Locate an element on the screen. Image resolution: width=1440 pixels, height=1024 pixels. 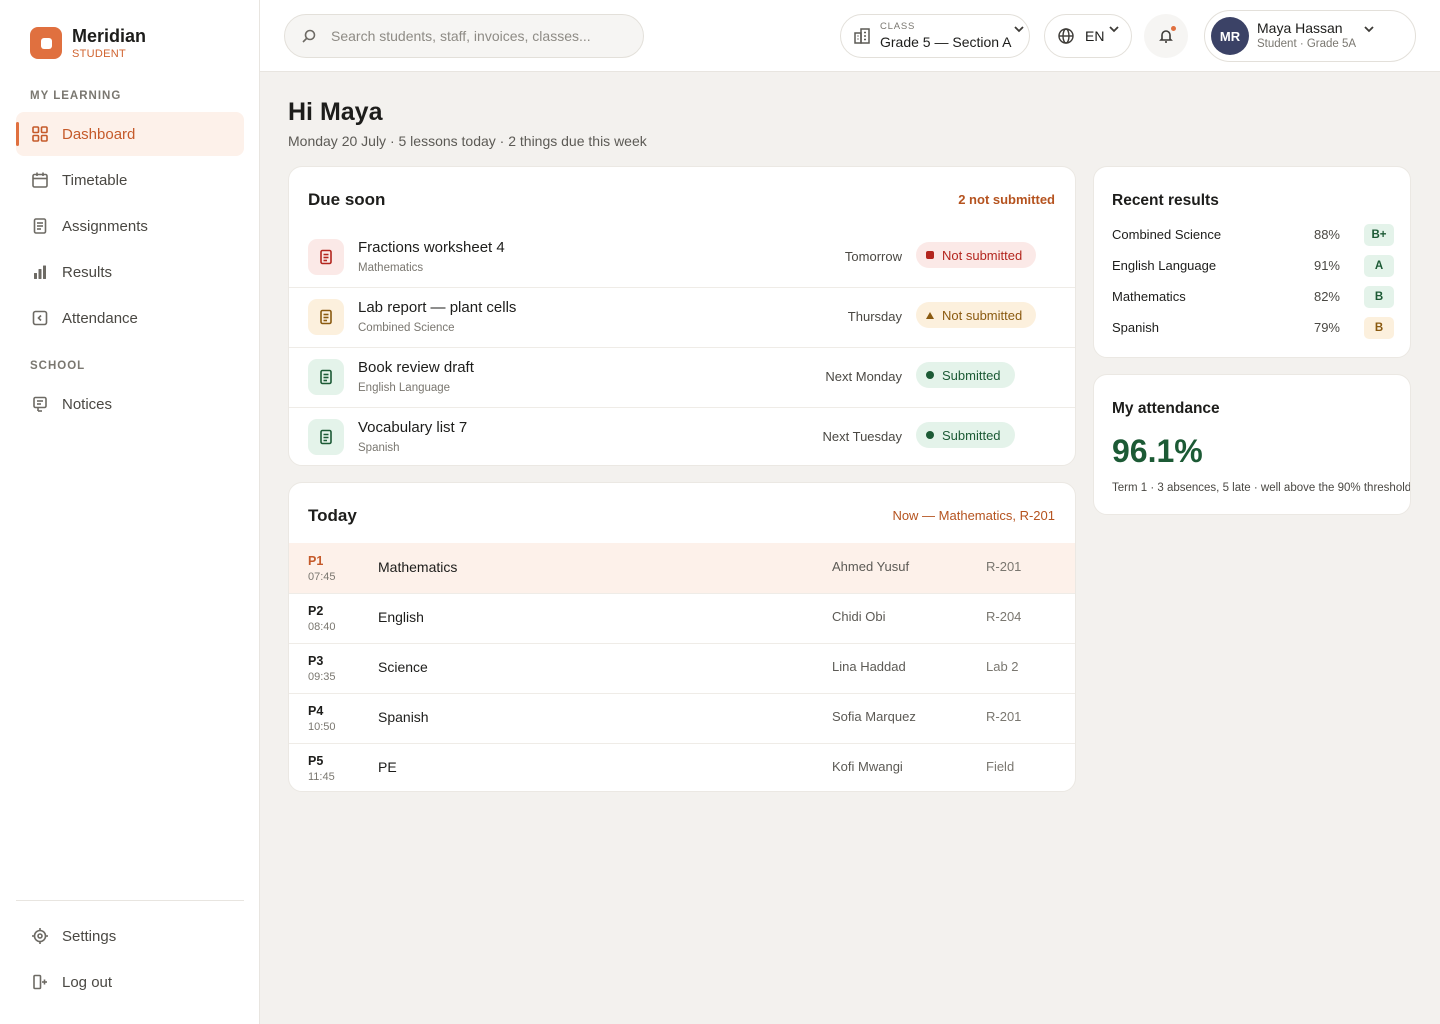
sidebar-item-label: Results is located at coordinates (87, 272).